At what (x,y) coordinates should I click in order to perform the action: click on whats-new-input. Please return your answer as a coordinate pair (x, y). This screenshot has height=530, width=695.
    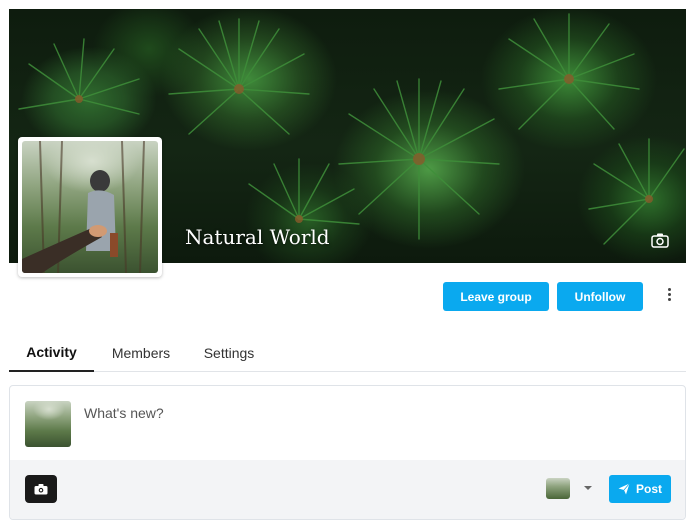
    Looking at the image, I should click on (374, 413).